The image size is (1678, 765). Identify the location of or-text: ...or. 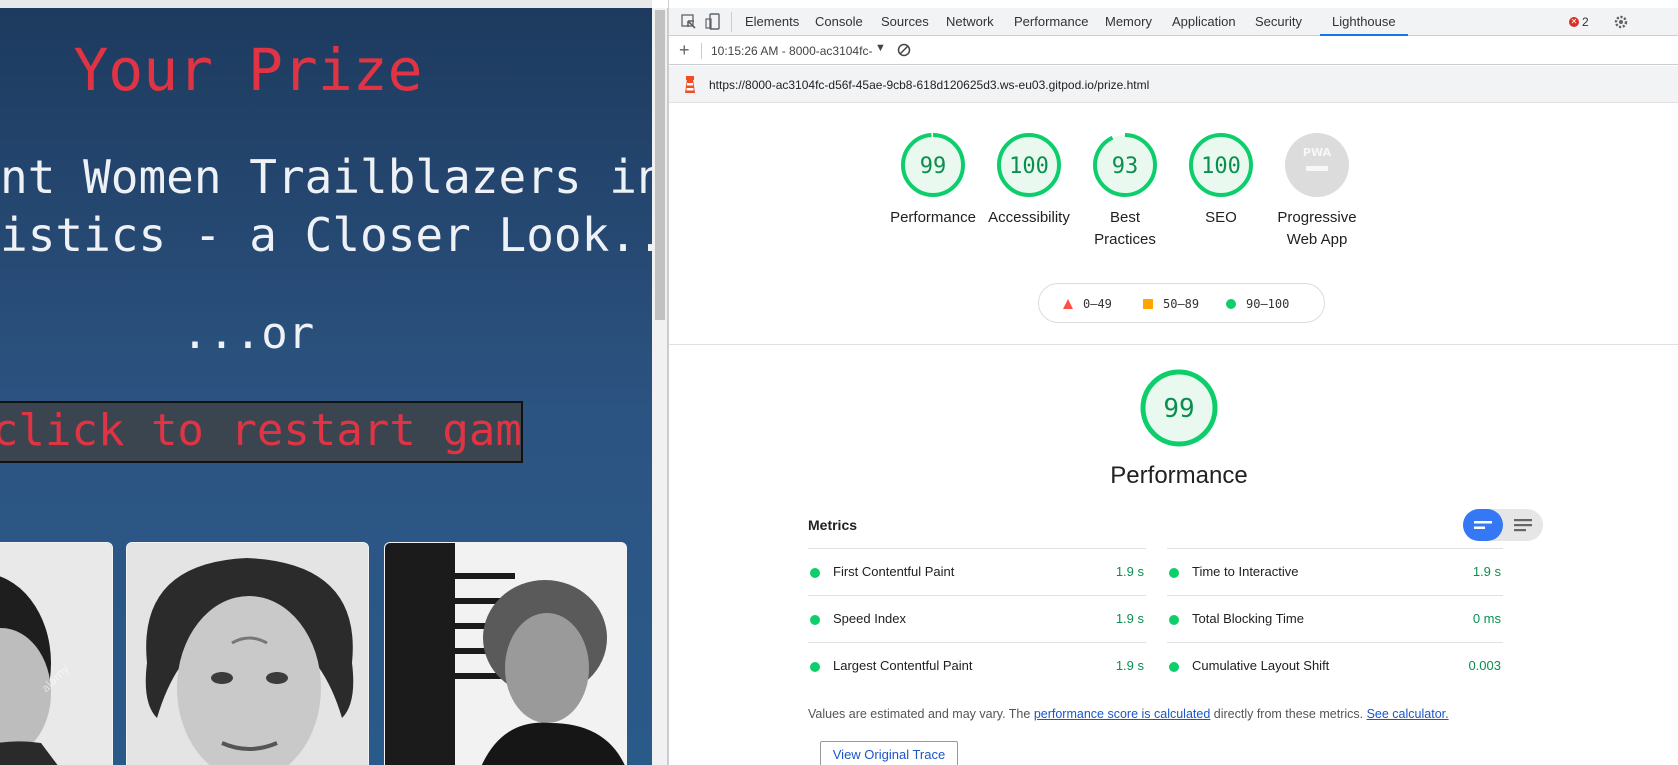
(248, 333).